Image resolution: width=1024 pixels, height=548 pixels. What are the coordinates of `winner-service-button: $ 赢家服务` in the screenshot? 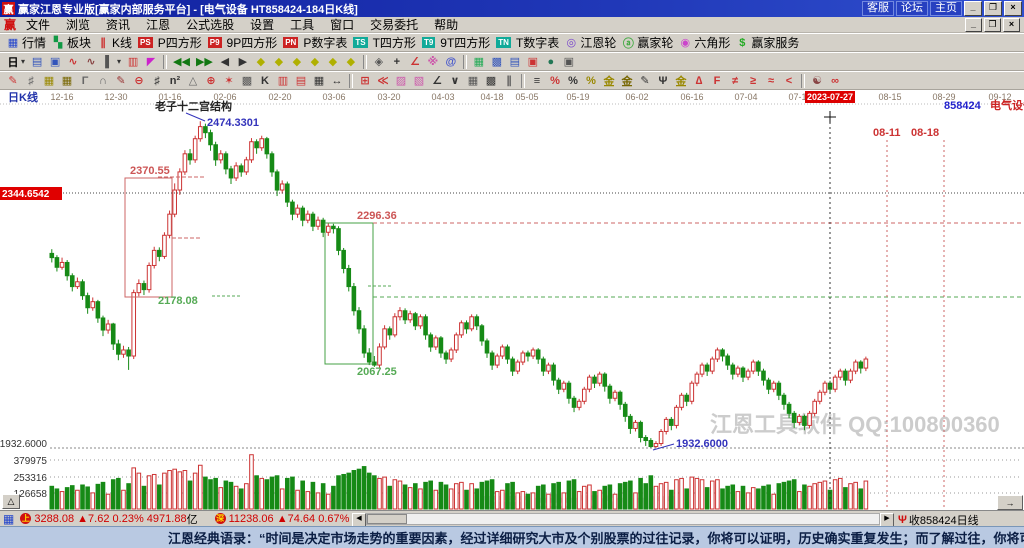 It's located at (767, 42).